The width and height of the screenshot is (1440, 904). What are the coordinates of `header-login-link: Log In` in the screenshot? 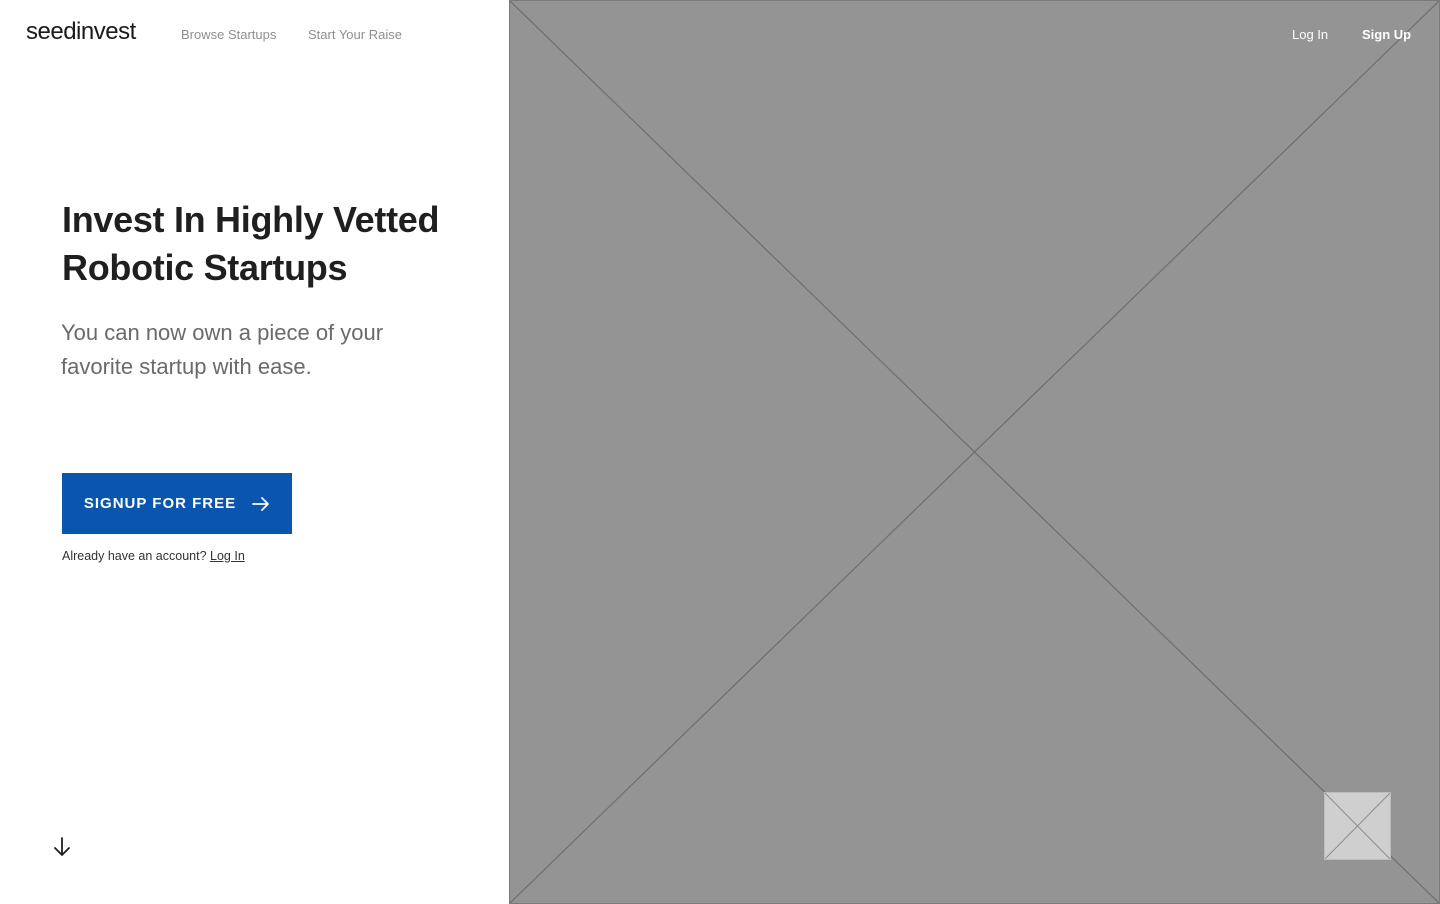 It's located at (1310, 35).